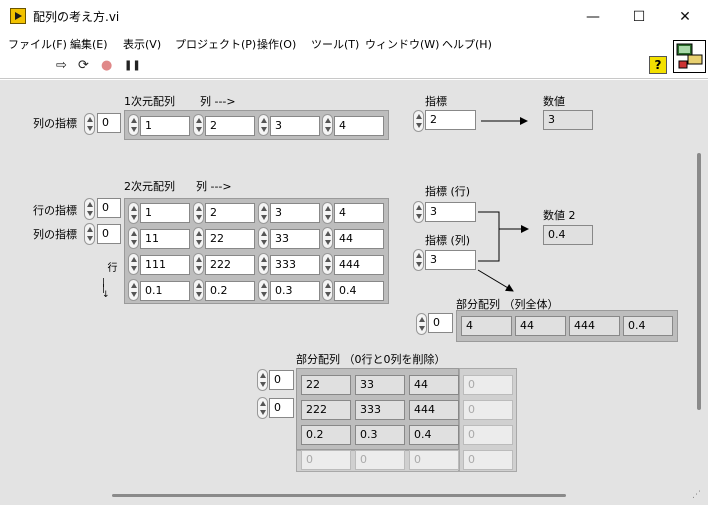 The image size is (708, 505). I want to click on menu-tools: ツール(T), so click(335, 44).